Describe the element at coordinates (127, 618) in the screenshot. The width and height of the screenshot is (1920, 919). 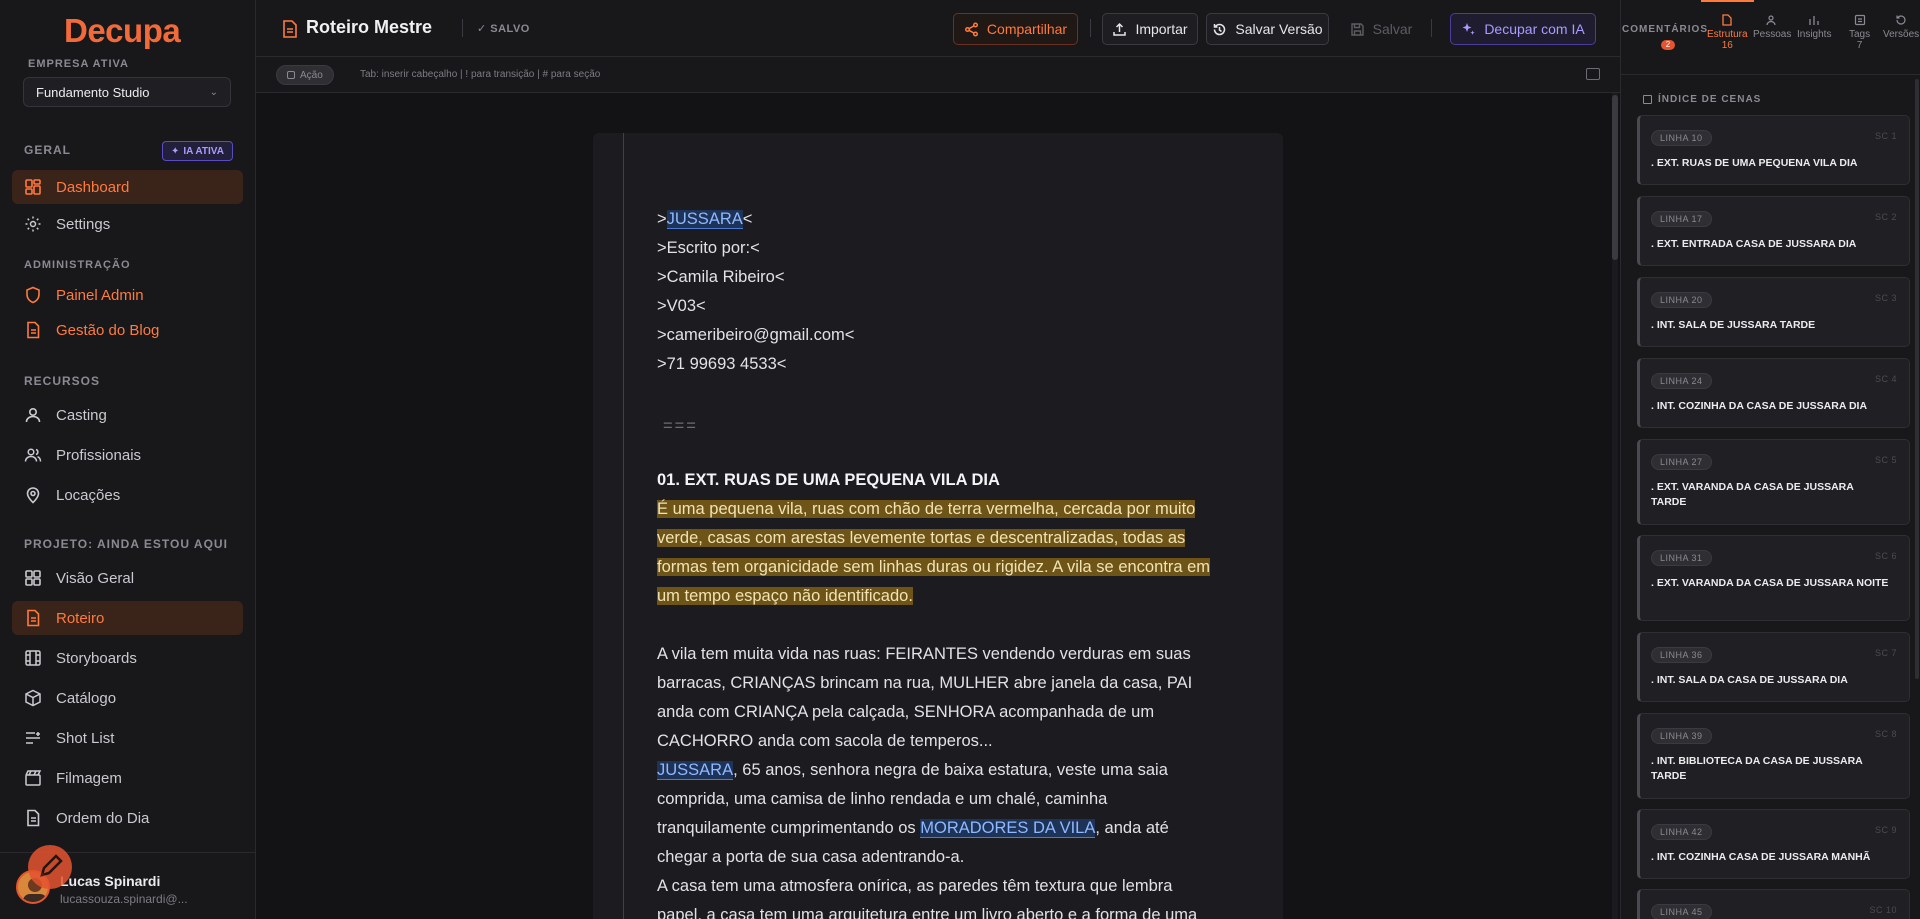
I see `sidebar-item-roteiro: Roteiro` at that location.